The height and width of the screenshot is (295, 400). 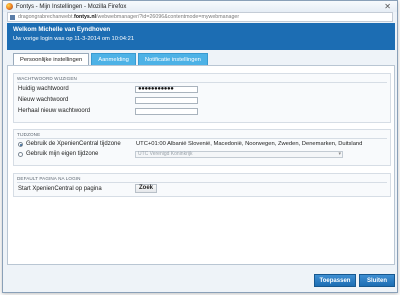 I want to click on tab-personal-settings: Persoonlijke instellingen, so click(x=51, y=59).